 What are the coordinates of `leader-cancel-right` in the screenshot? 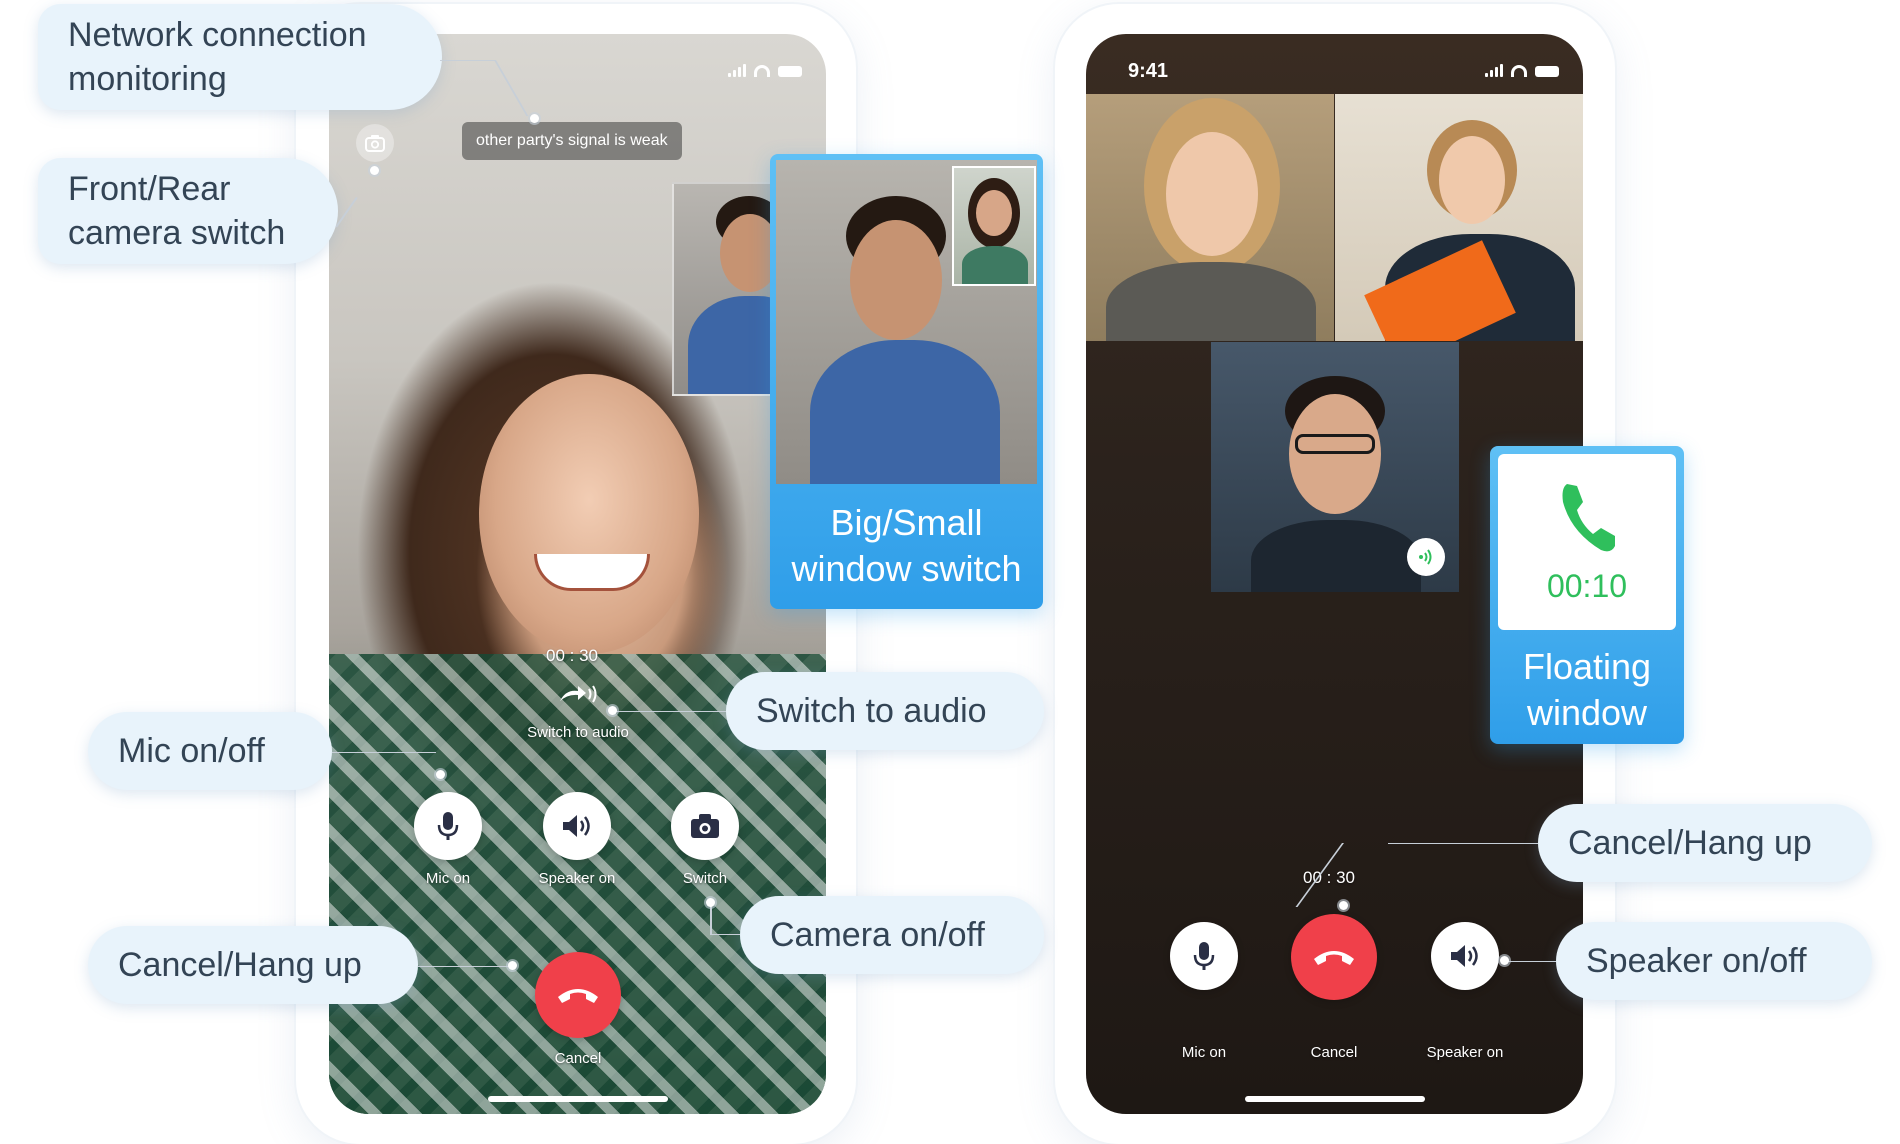 It's located at (1463, 843).